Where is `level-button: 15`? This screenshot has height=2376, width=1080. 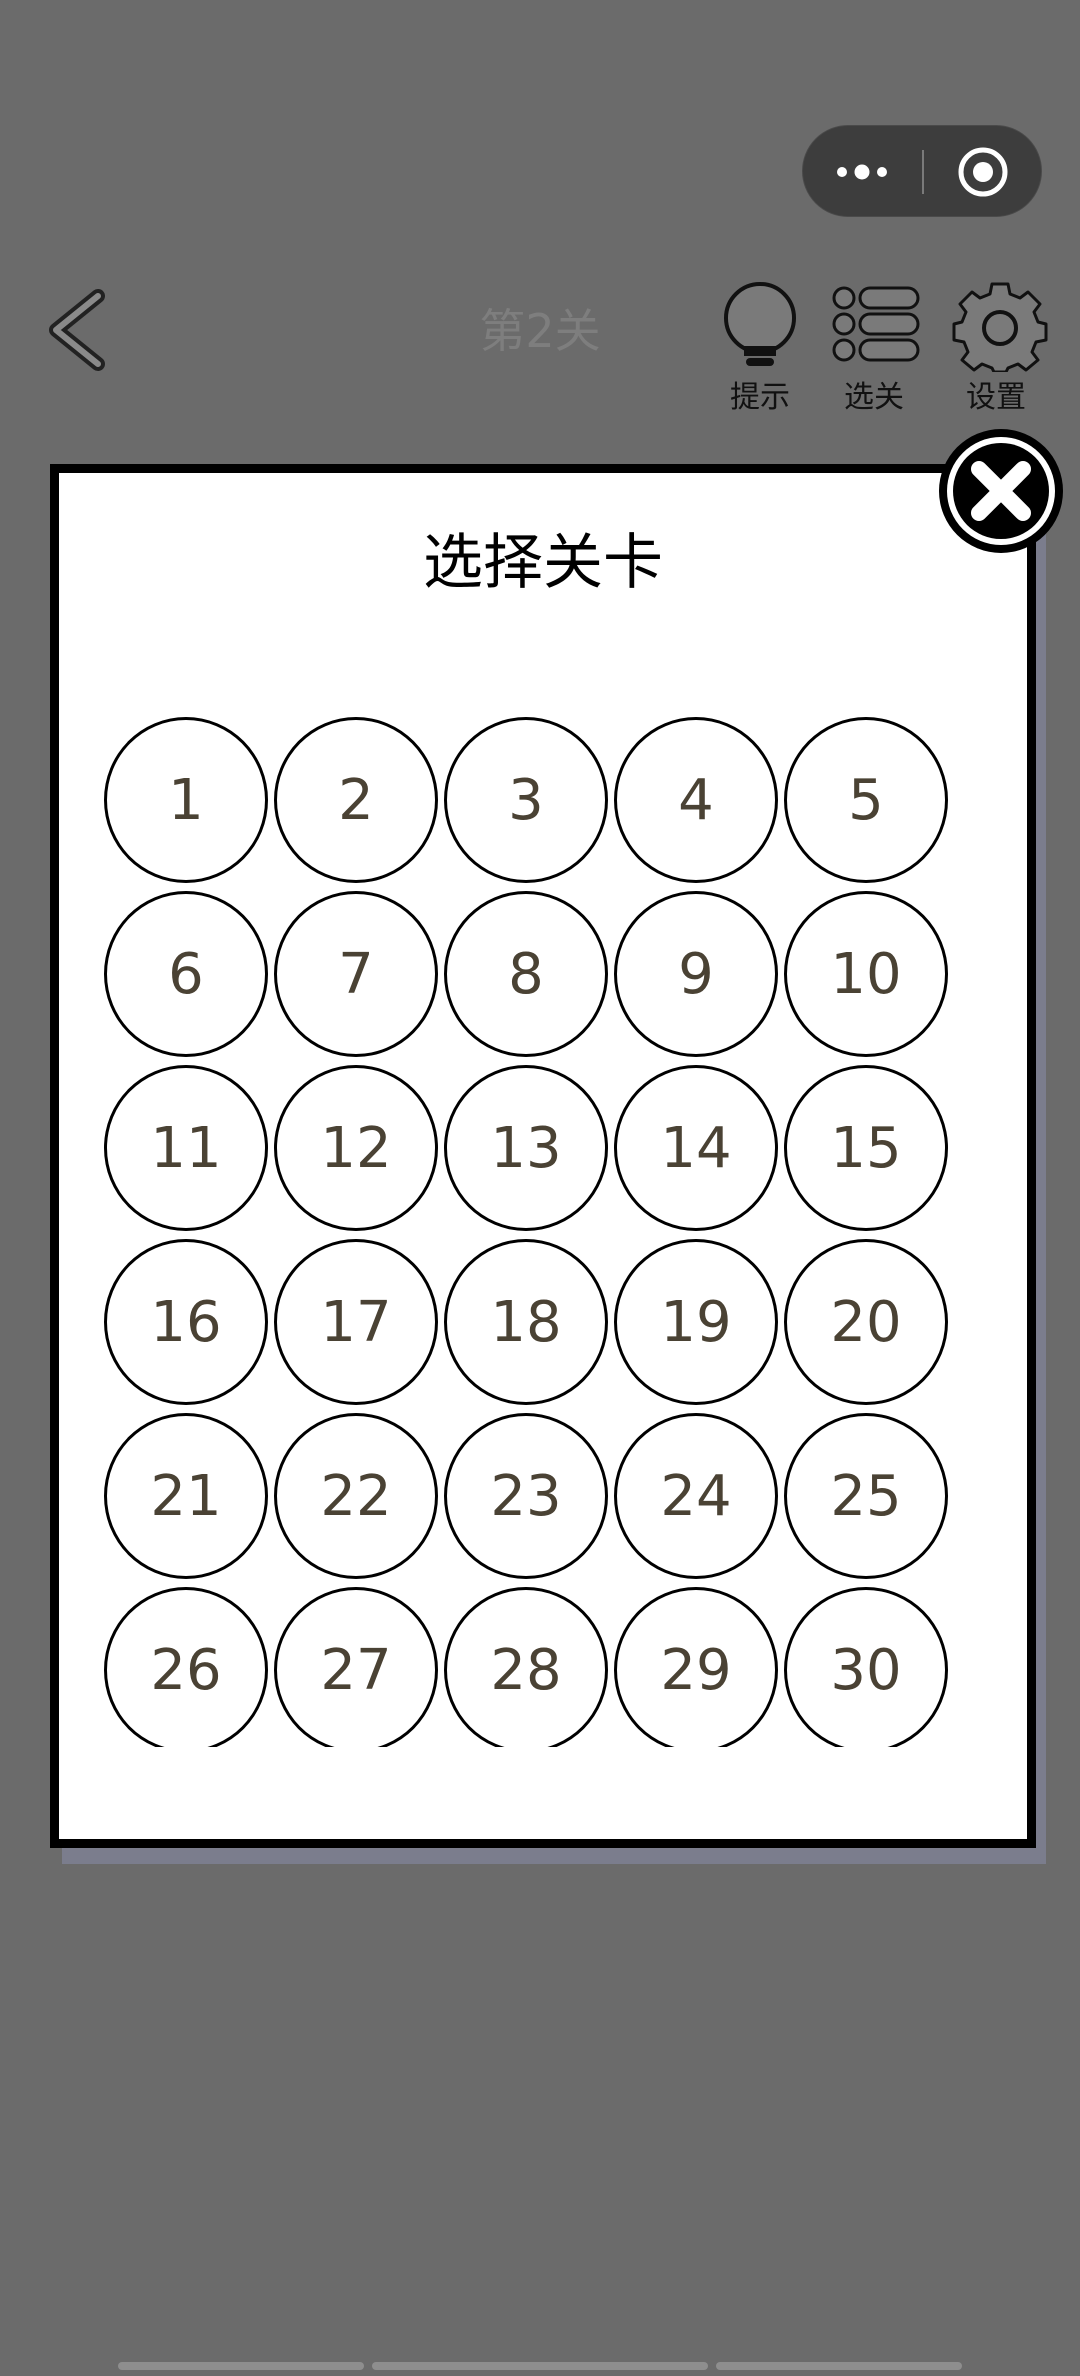
level-button: 15 is located at coordinates (866, 1148).